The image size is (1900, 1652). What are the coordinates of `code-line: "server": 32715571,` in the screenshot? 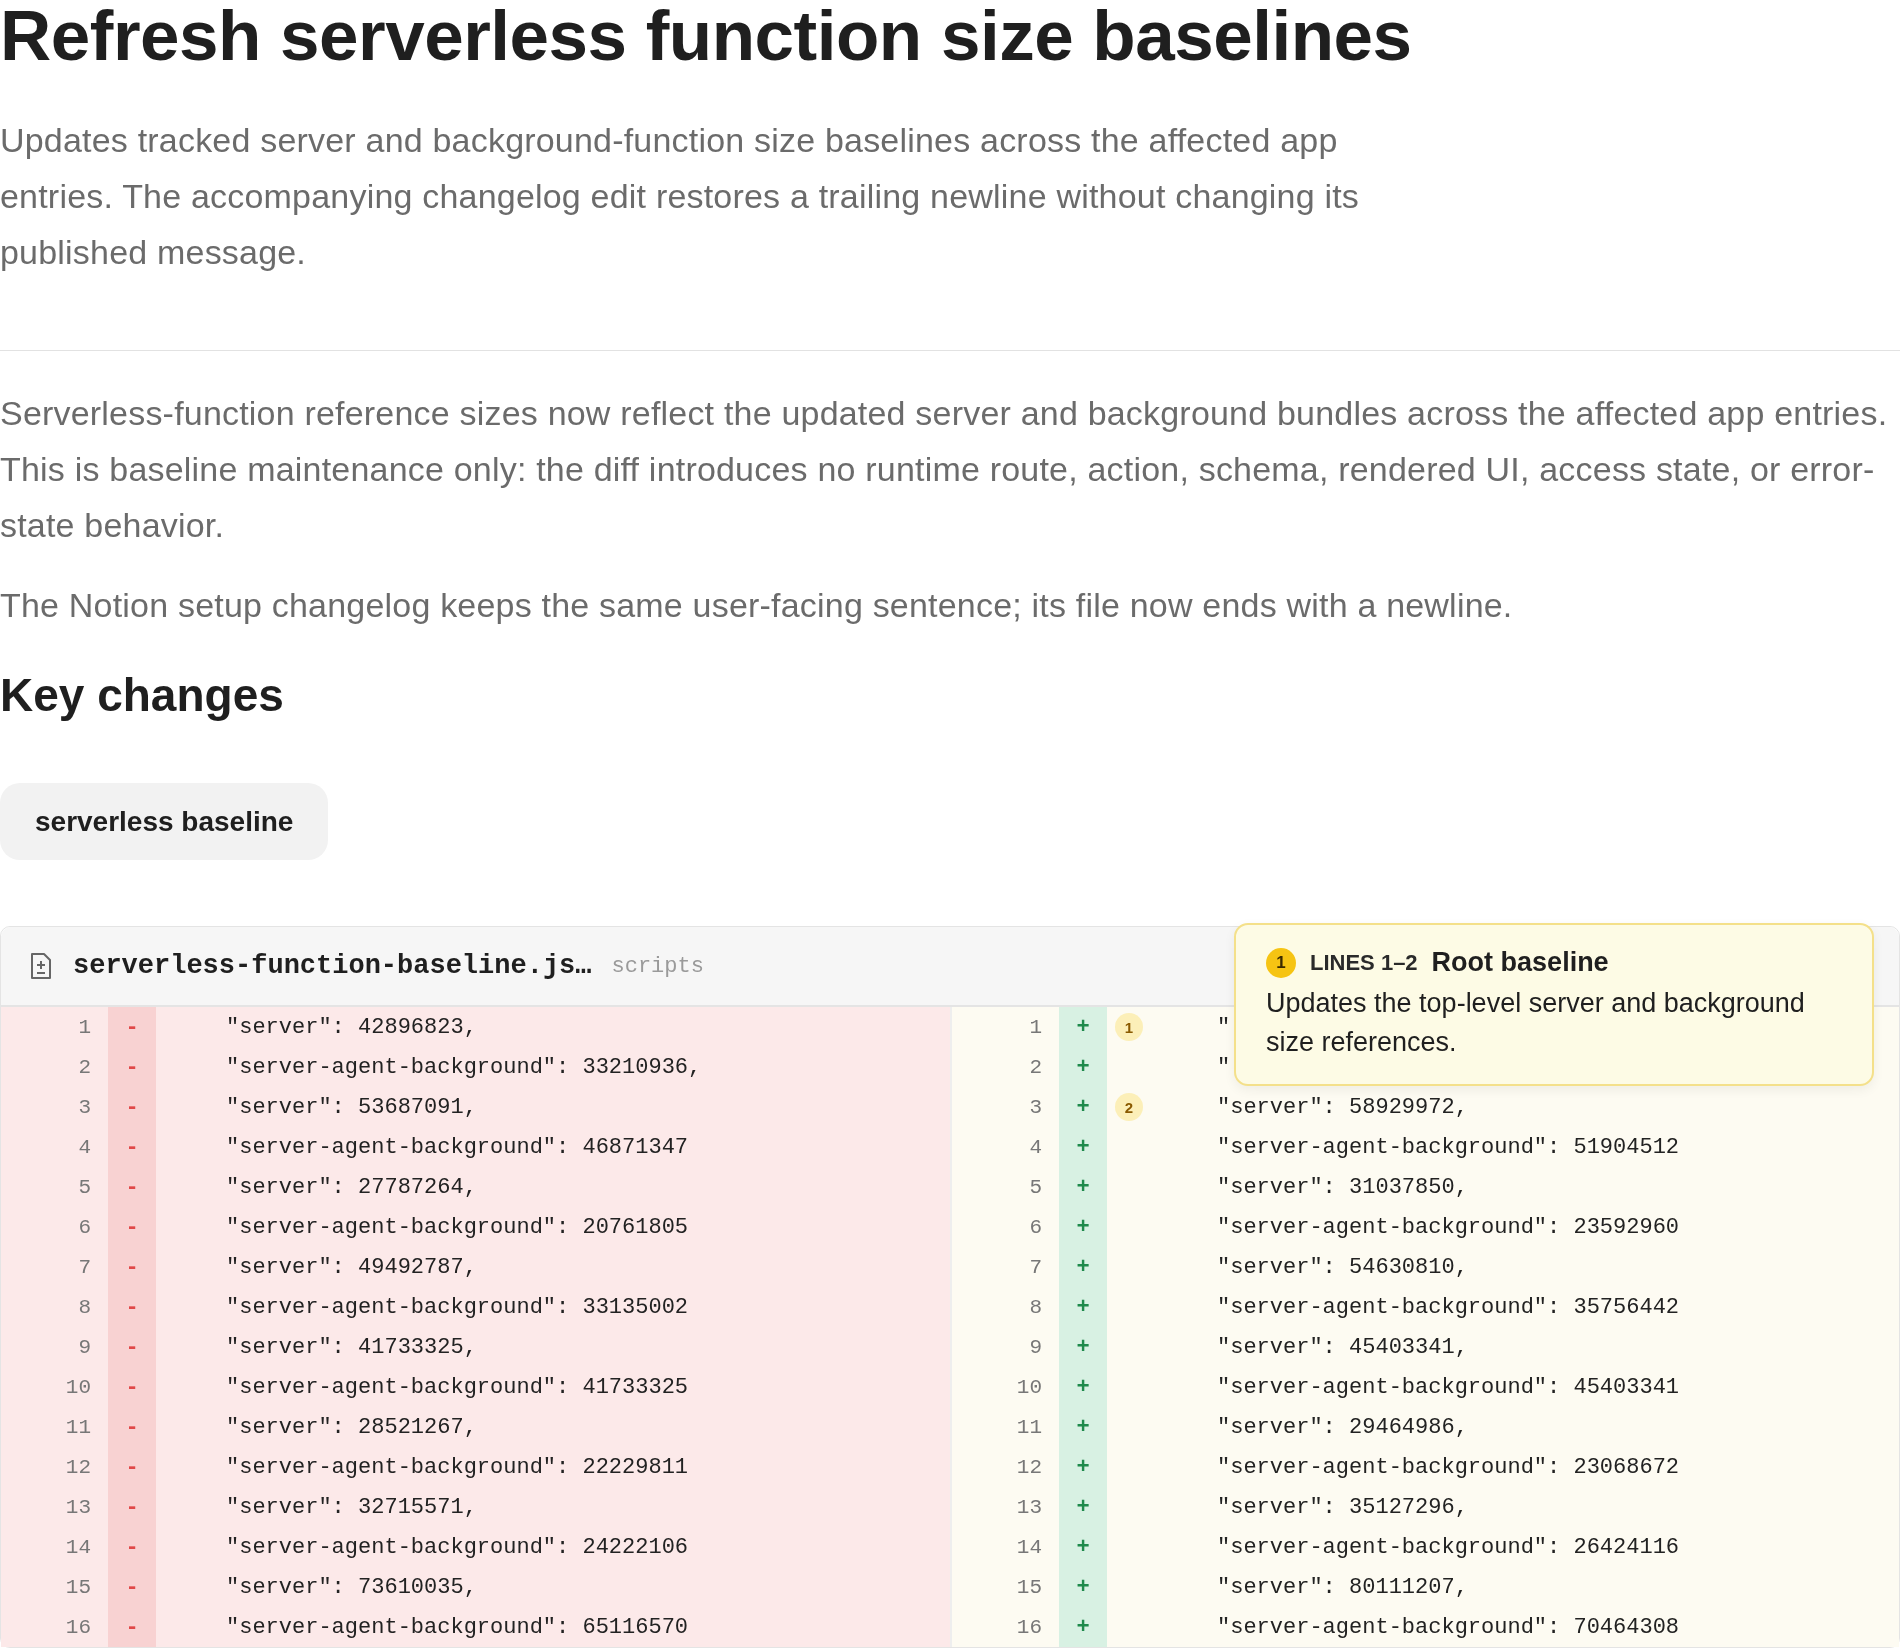 It's located at (351, 1507).